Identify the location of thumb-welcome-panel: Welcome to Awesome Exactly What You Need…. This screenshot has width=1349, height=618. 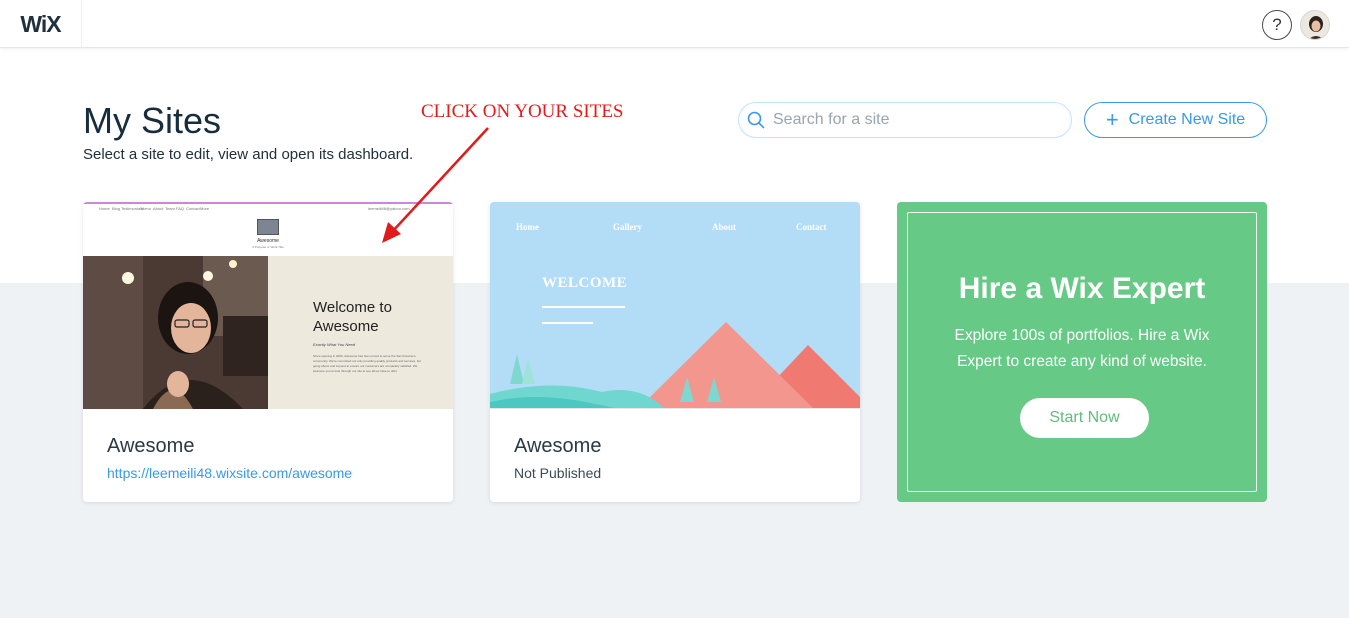
(360, 332).